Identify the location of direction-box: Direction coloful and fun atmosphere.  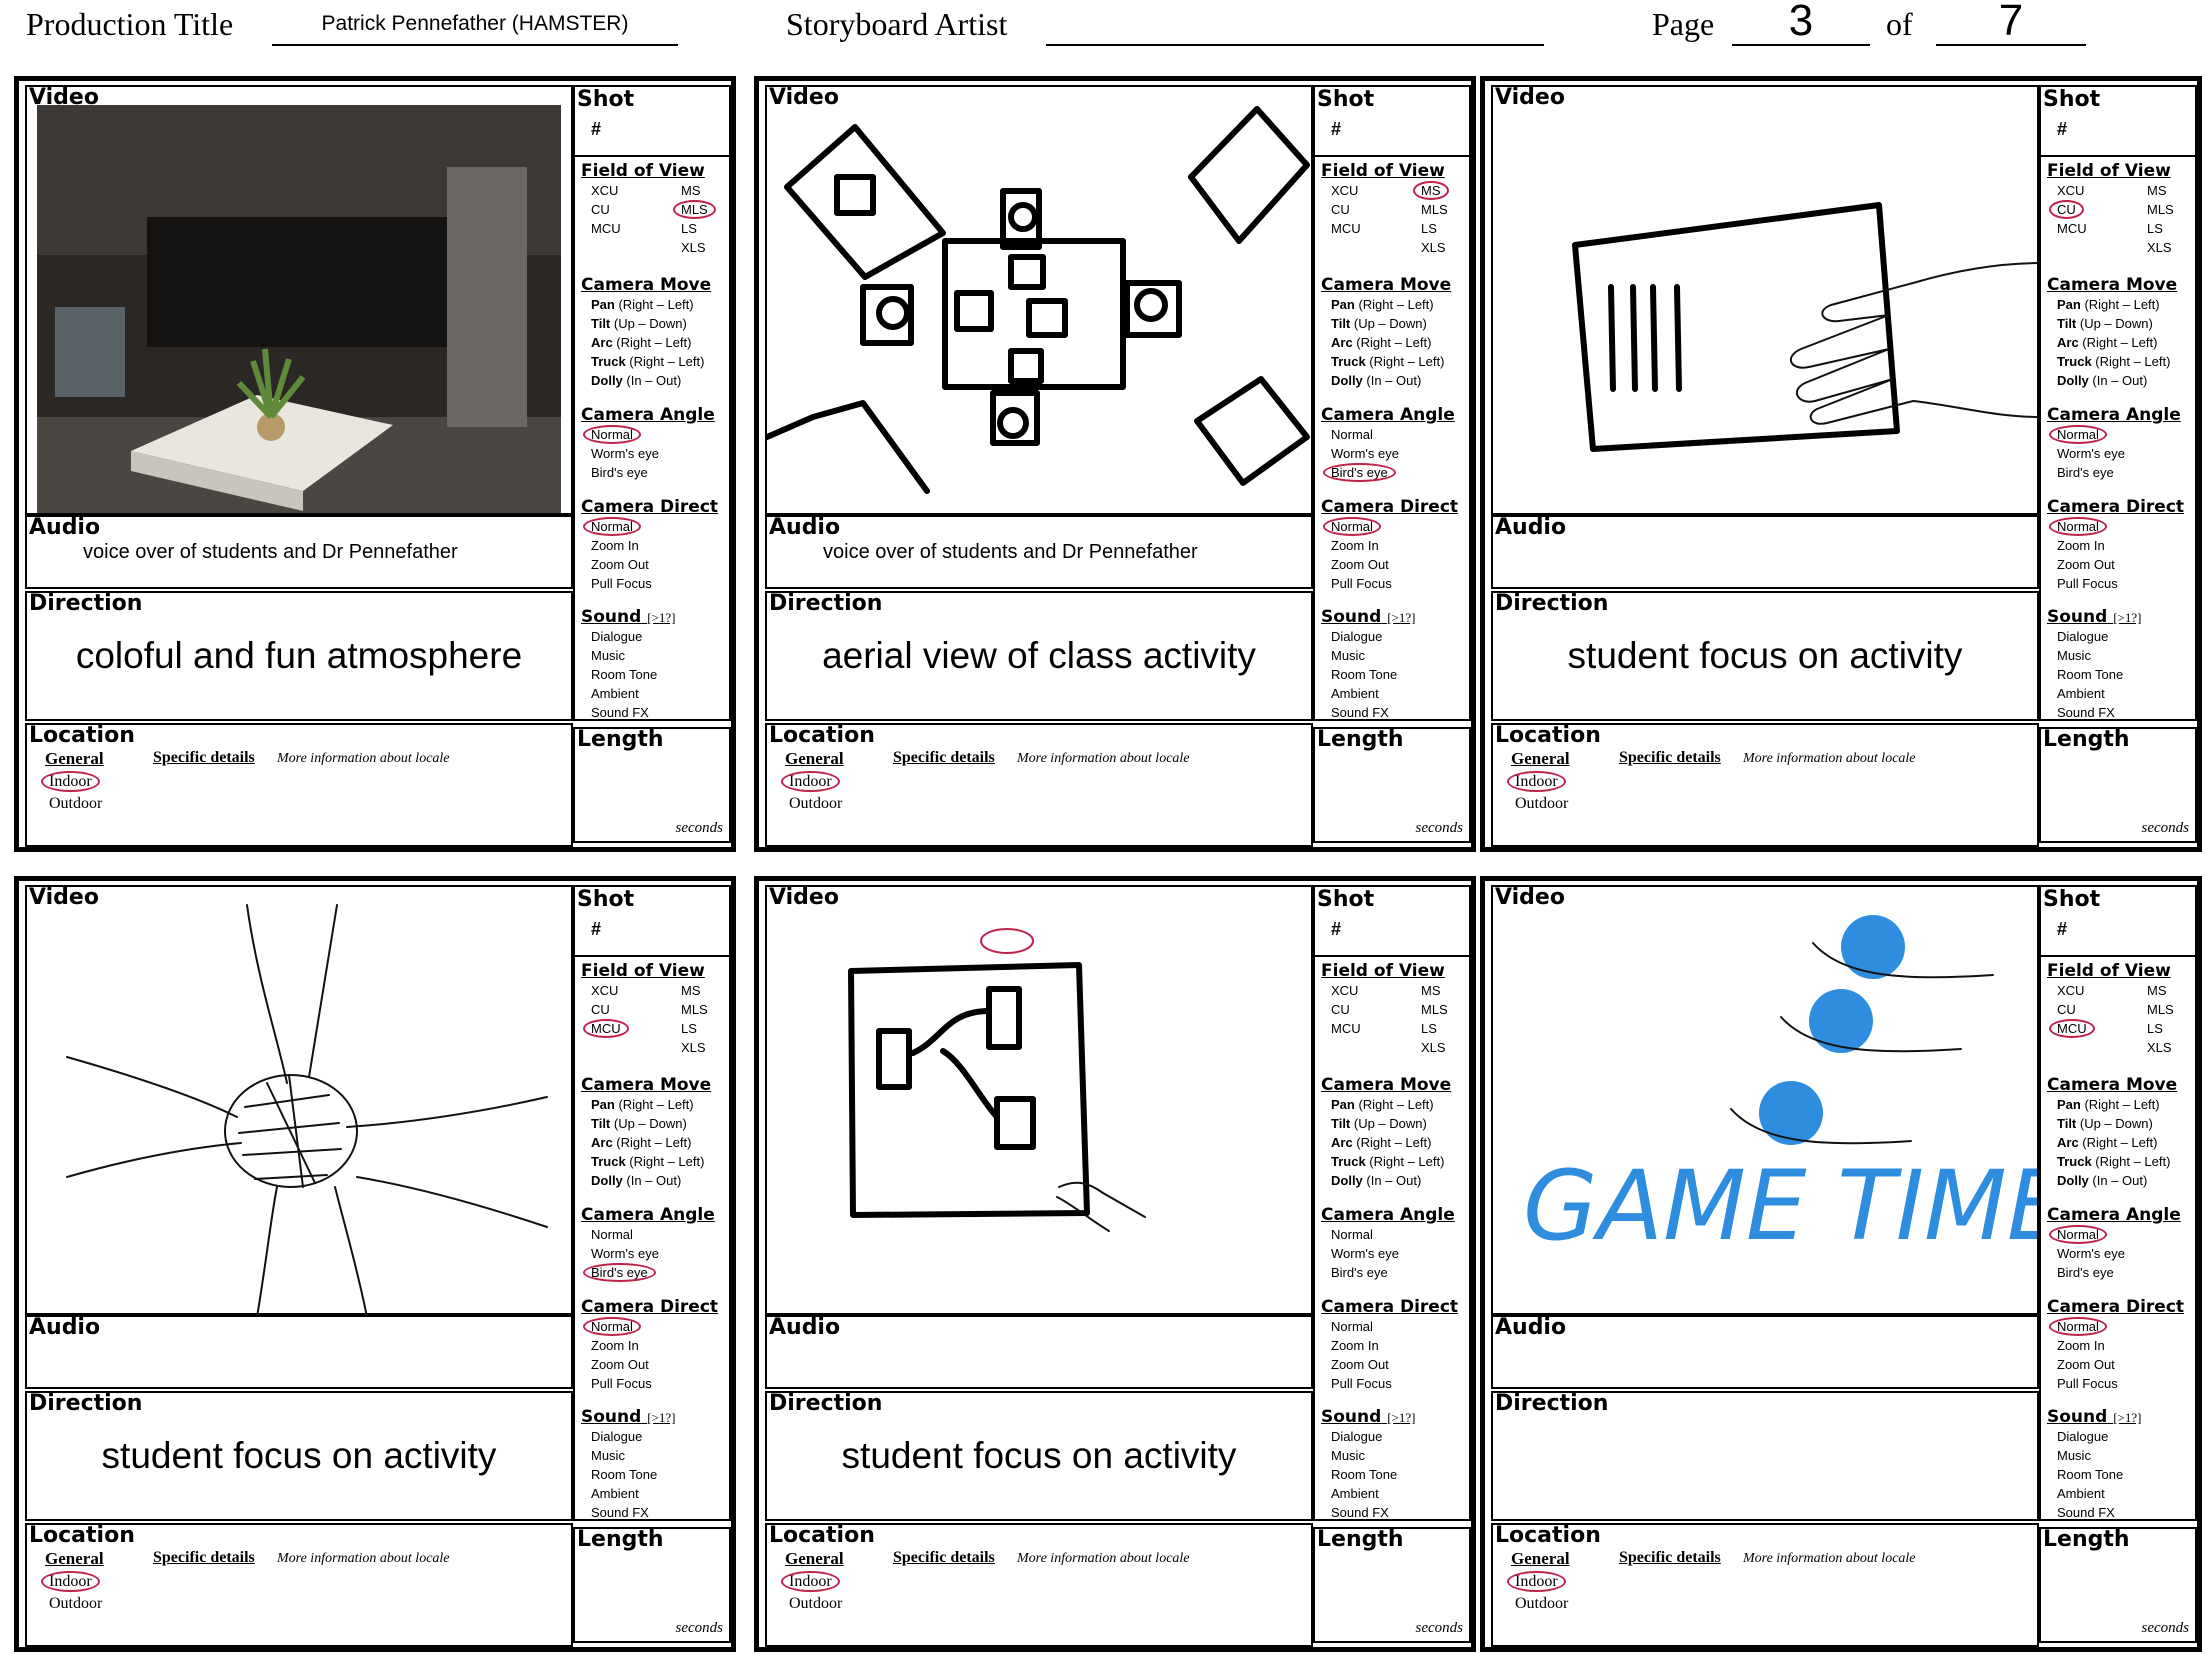
(299, 656).